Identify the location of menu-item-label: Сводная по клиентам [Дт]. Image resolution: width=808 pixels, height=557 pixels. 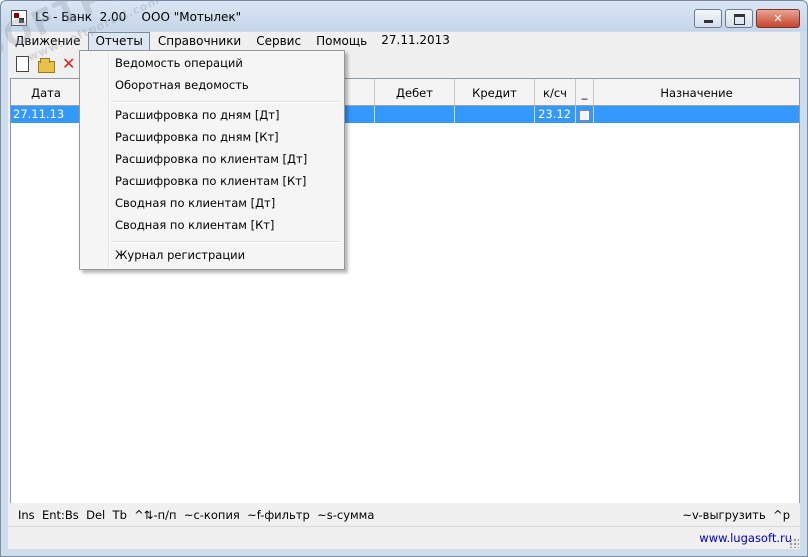
(195, 203).